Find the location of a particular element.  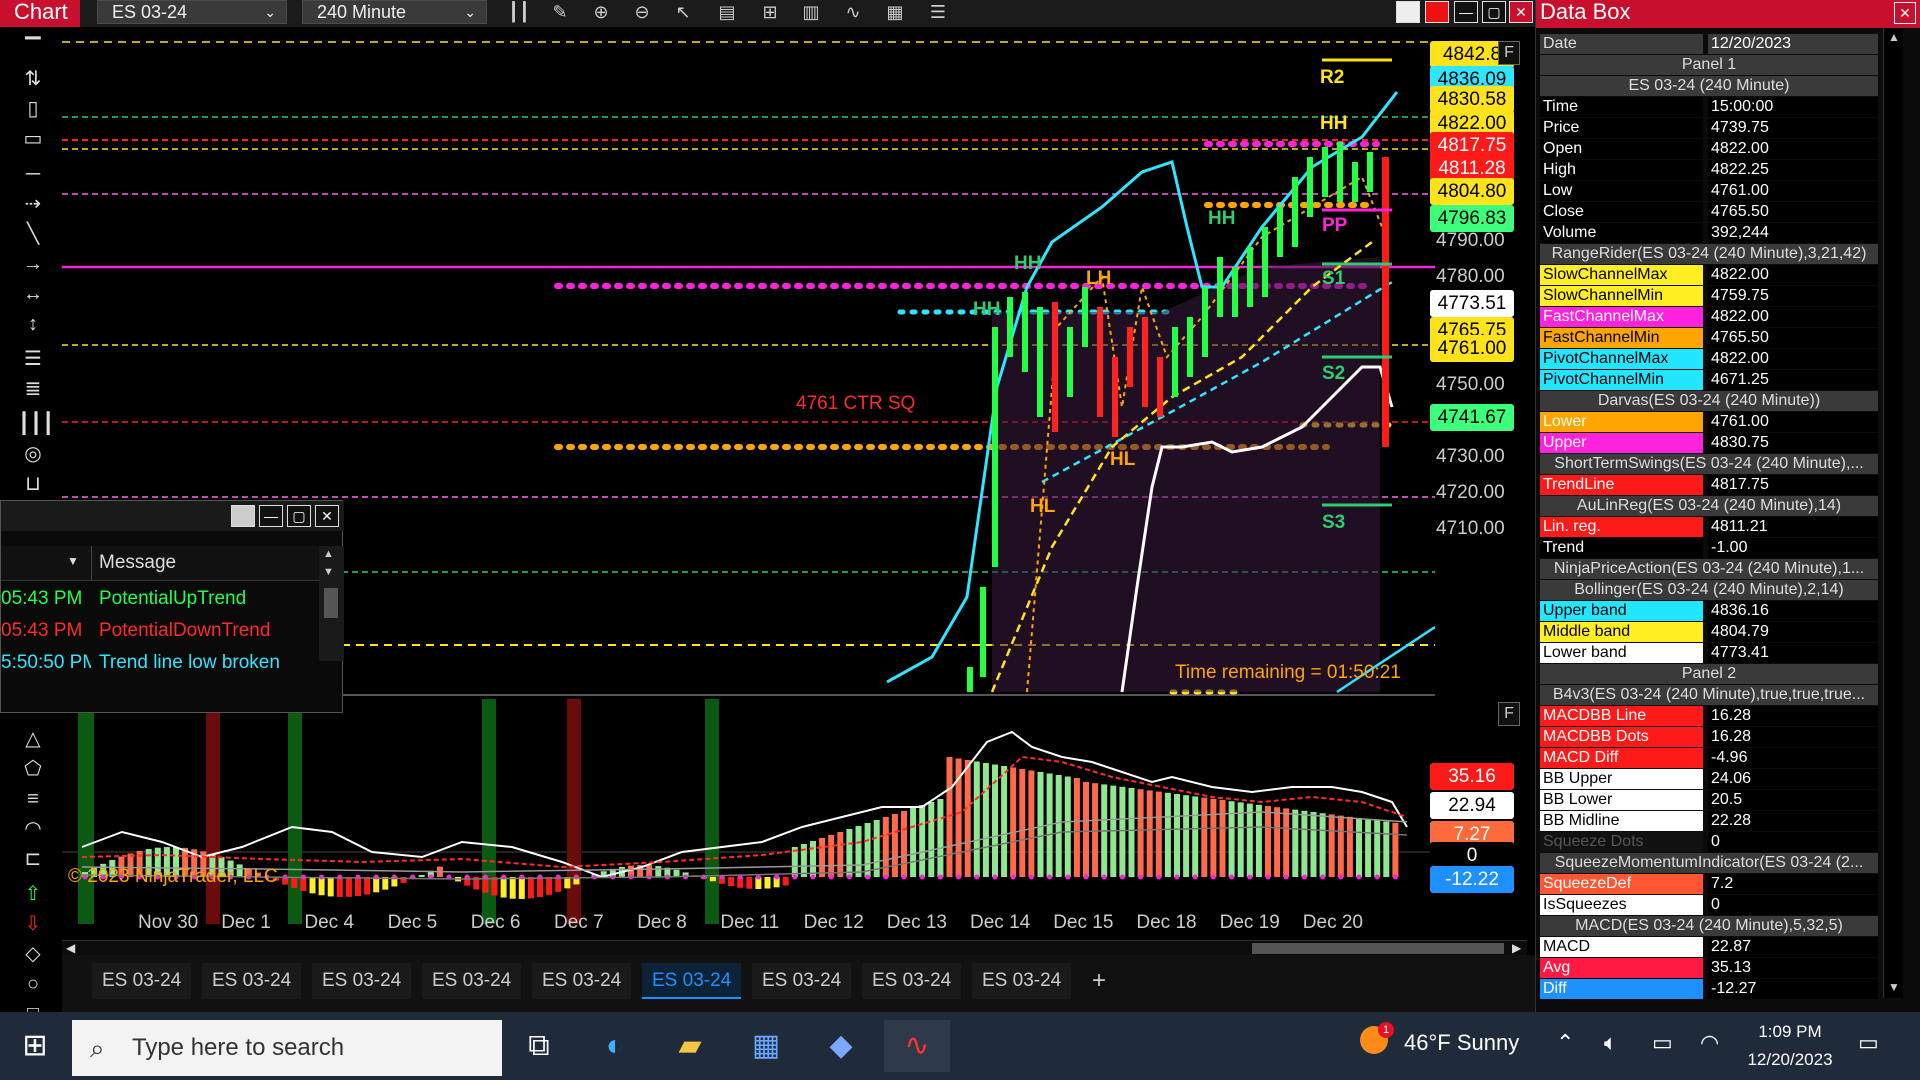

arrow-up-icon: ⇧ is located at coordinates (33, 894).